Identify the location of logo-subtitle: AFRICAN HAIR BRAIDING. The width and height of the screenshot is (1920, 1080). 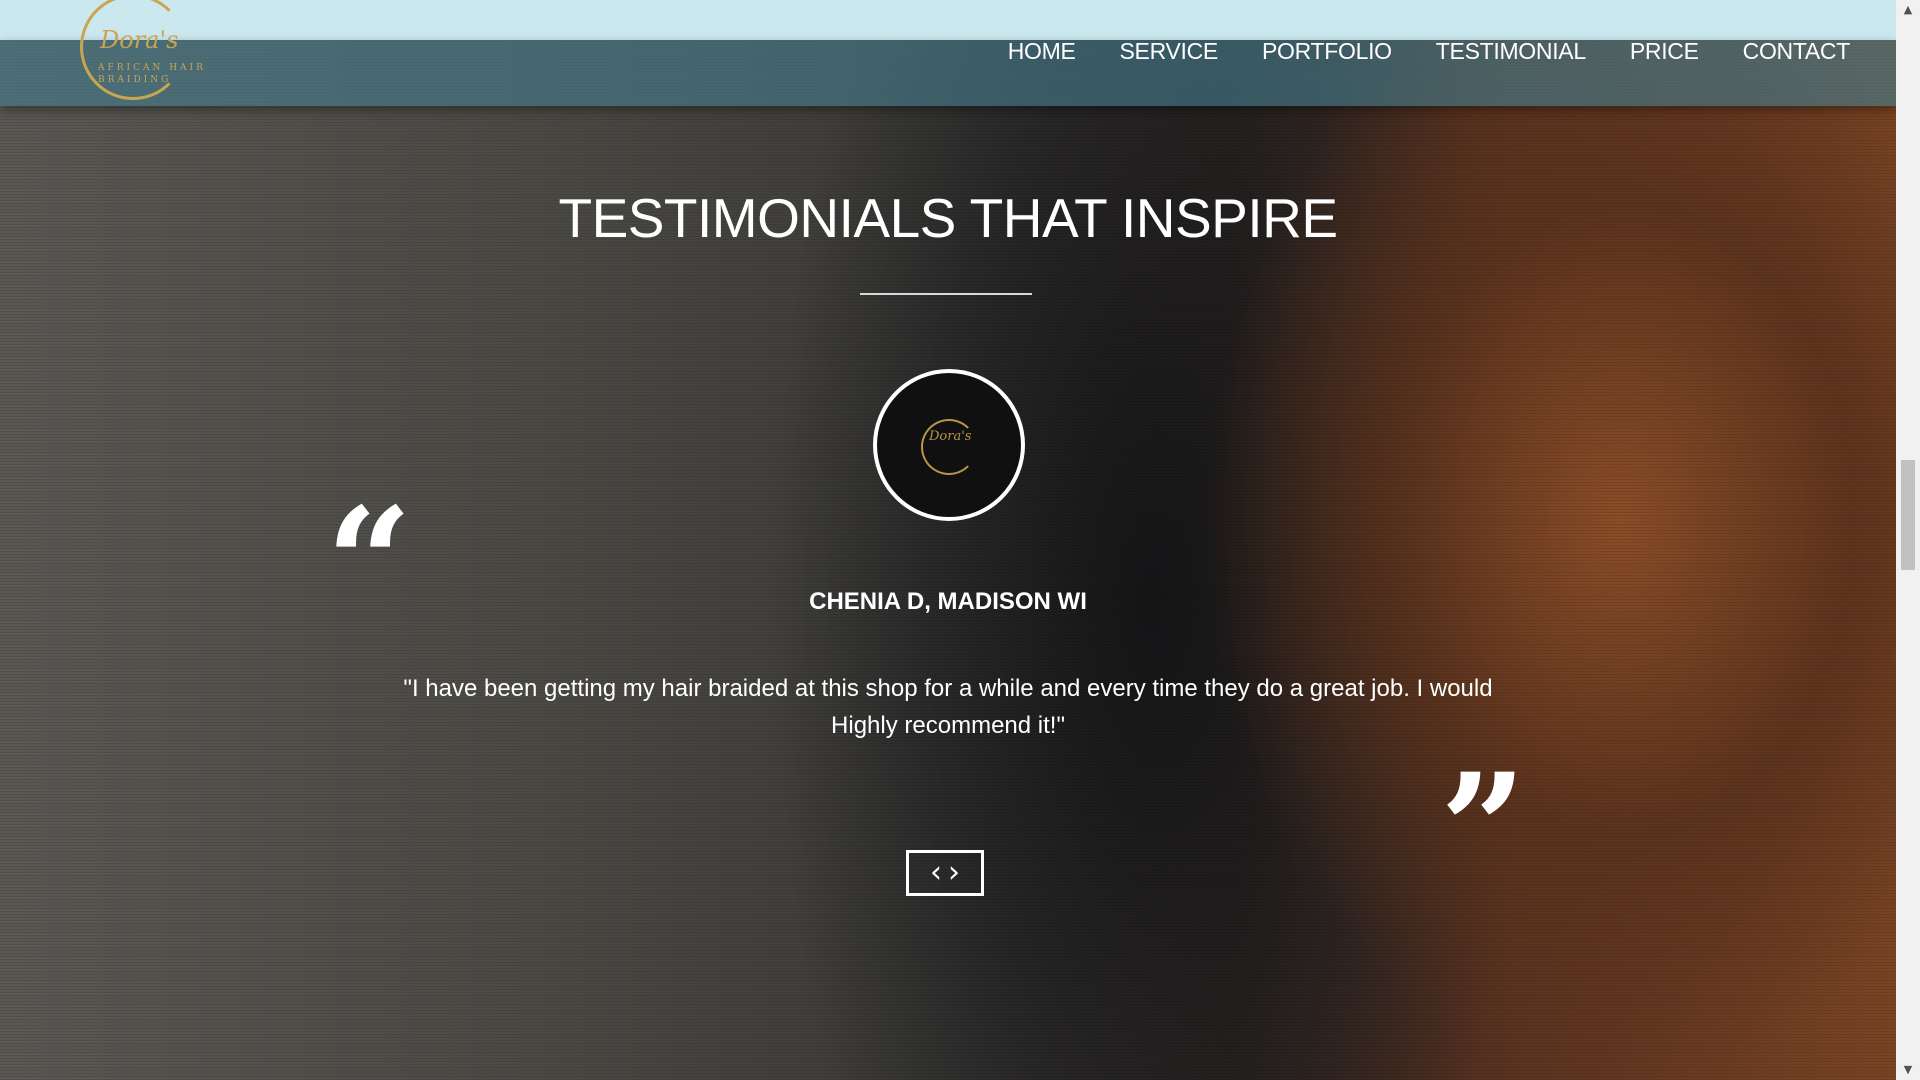
(152, 74).